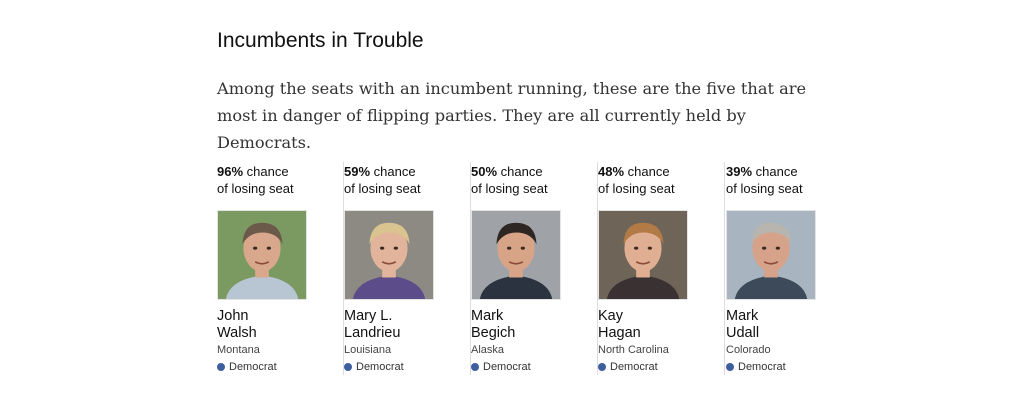  Describe the element at coordinates (743, 333) in the screenshot. I see `last-name: Udall` at that location.